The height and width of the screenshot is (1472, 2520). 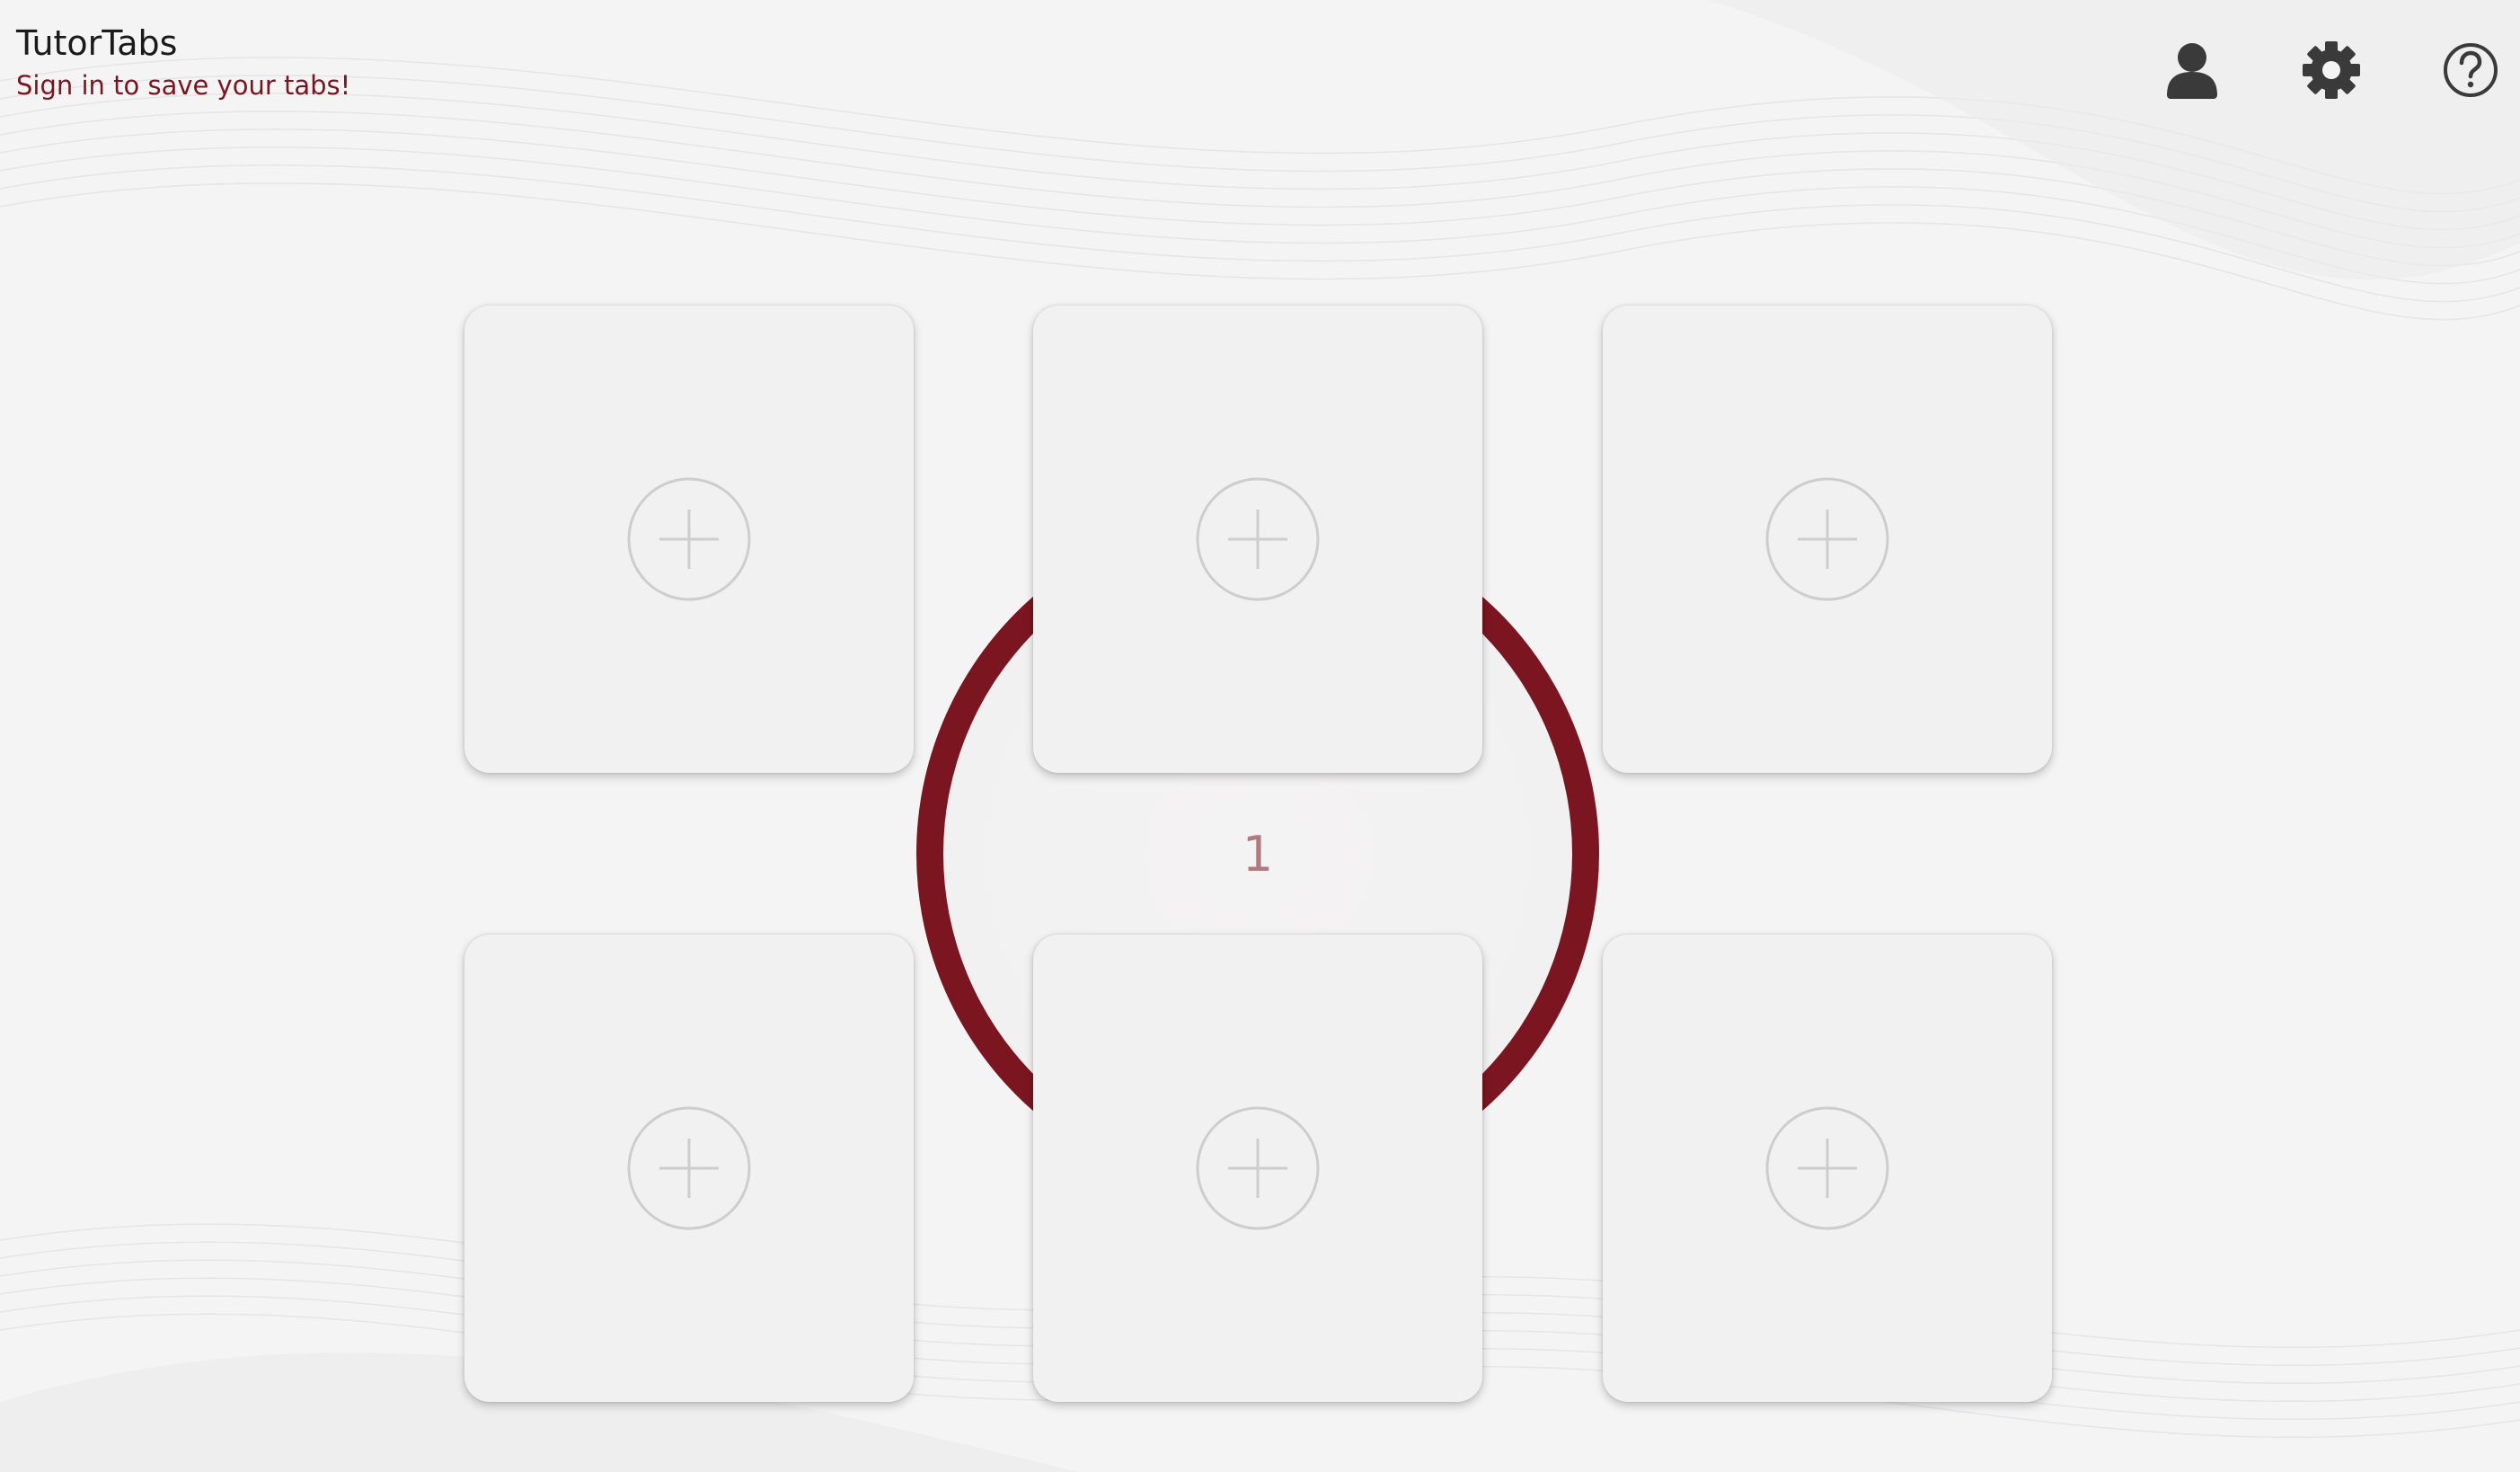 What do you see at coordinates (1260, 72) in the screenshot?
I see `top-toolbar` at bounding box center [1260, 72].